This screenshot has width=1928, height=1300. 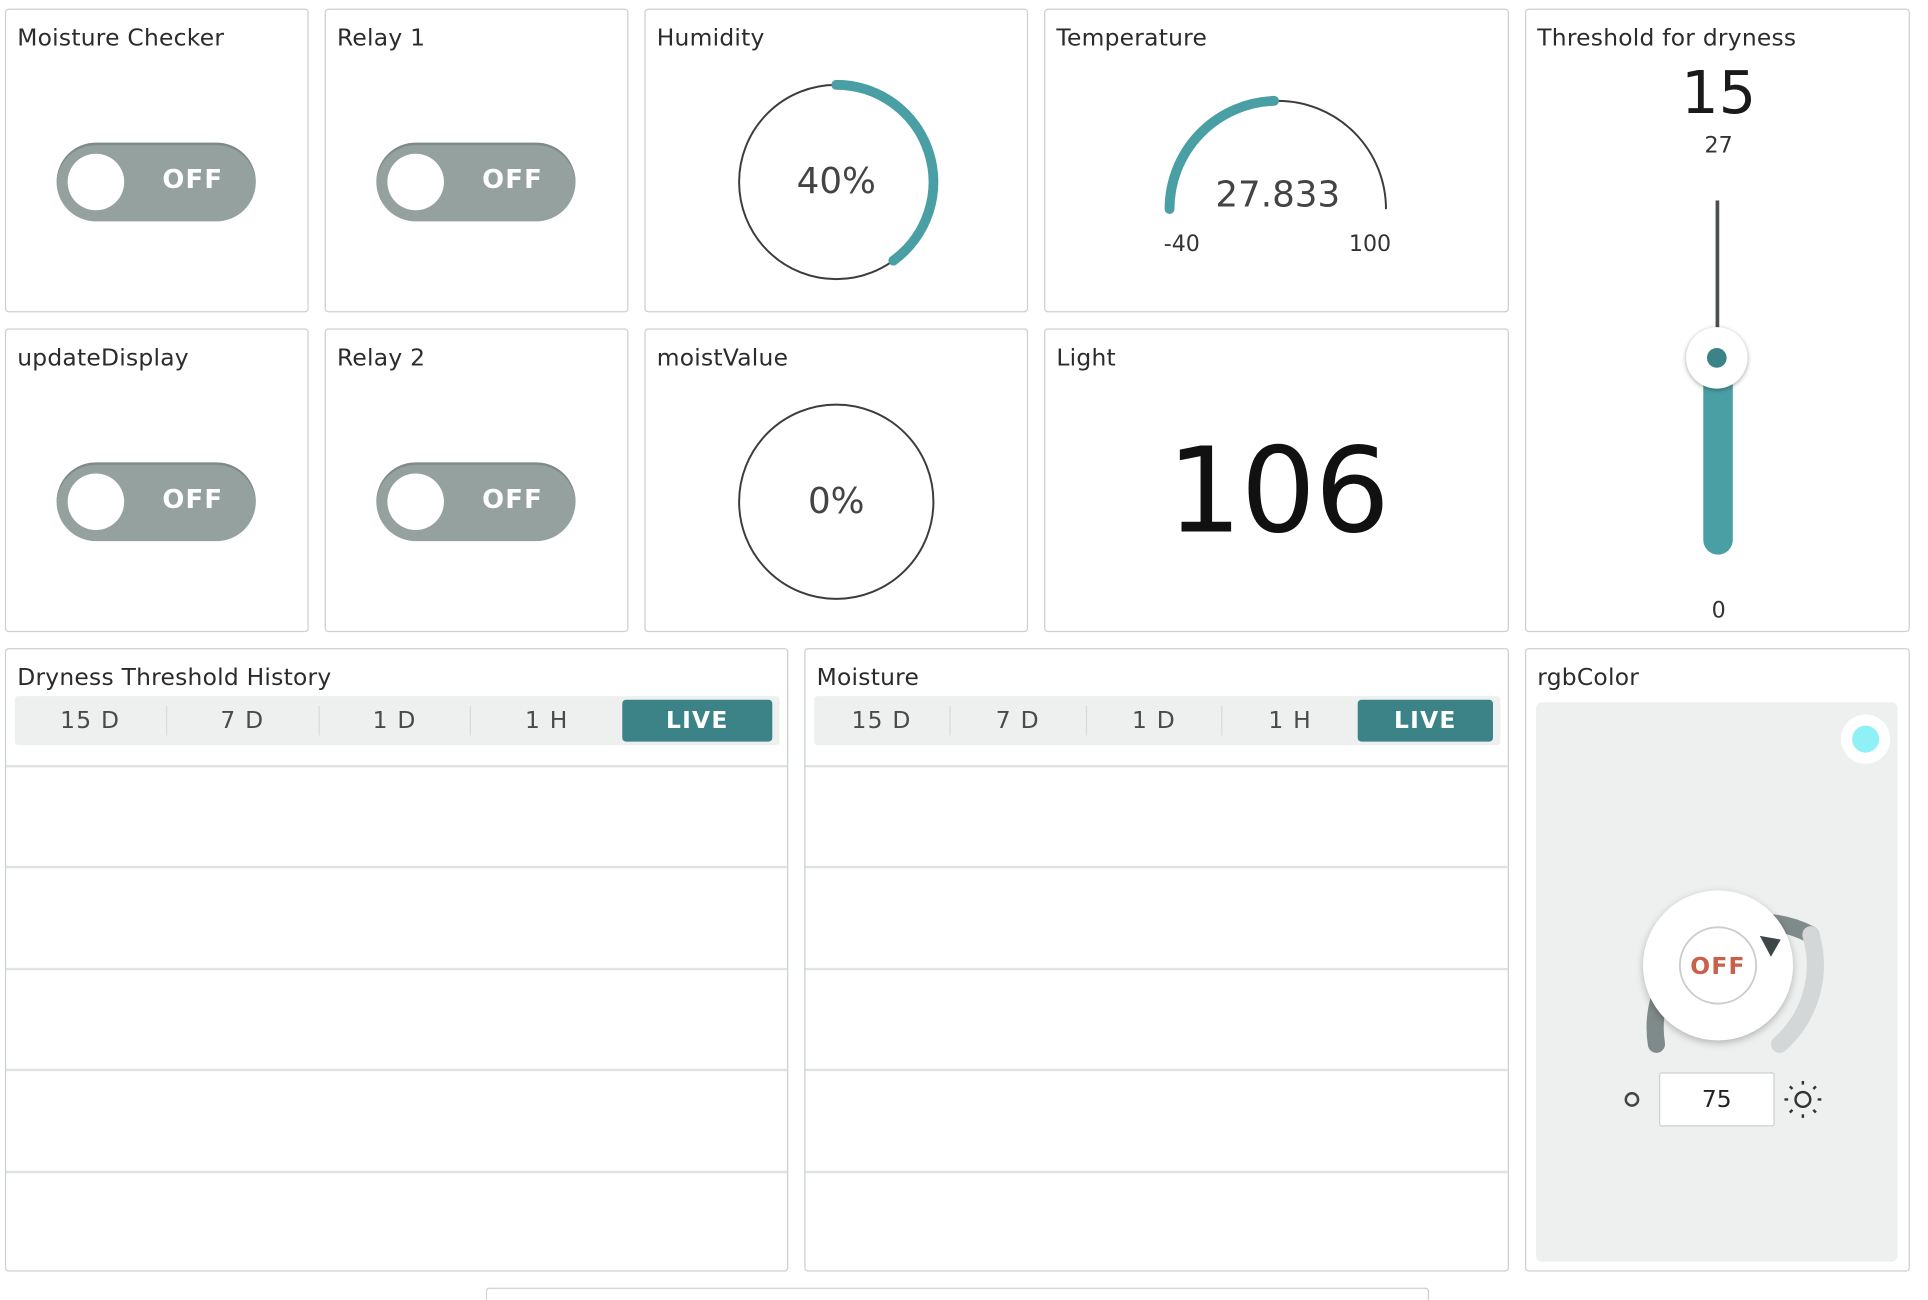 I want to click on temperature-value: 27.833, so click(x=1277, y=195).